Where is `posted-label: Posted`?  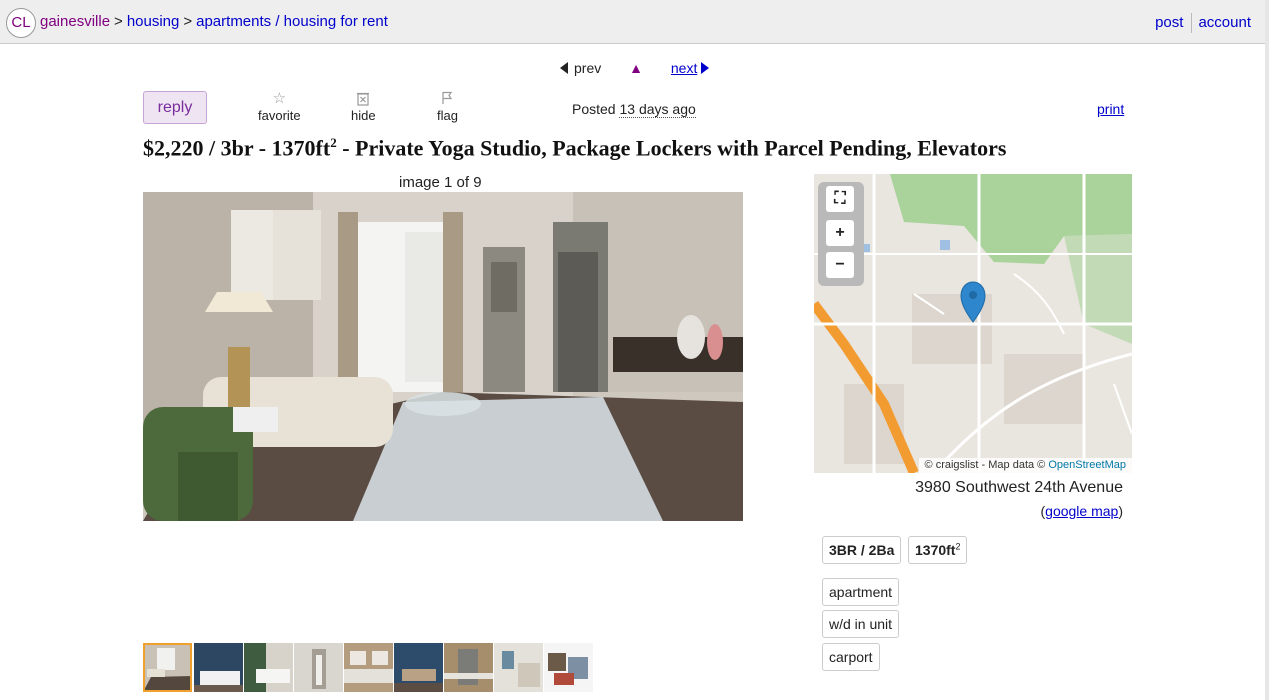 posted-label: Posted is located at coordinates (594, 109).